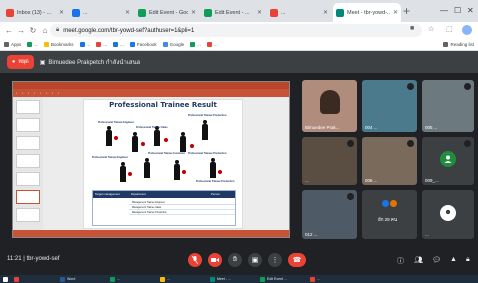  I want to click on back-icon: ←, so click(9, 30).